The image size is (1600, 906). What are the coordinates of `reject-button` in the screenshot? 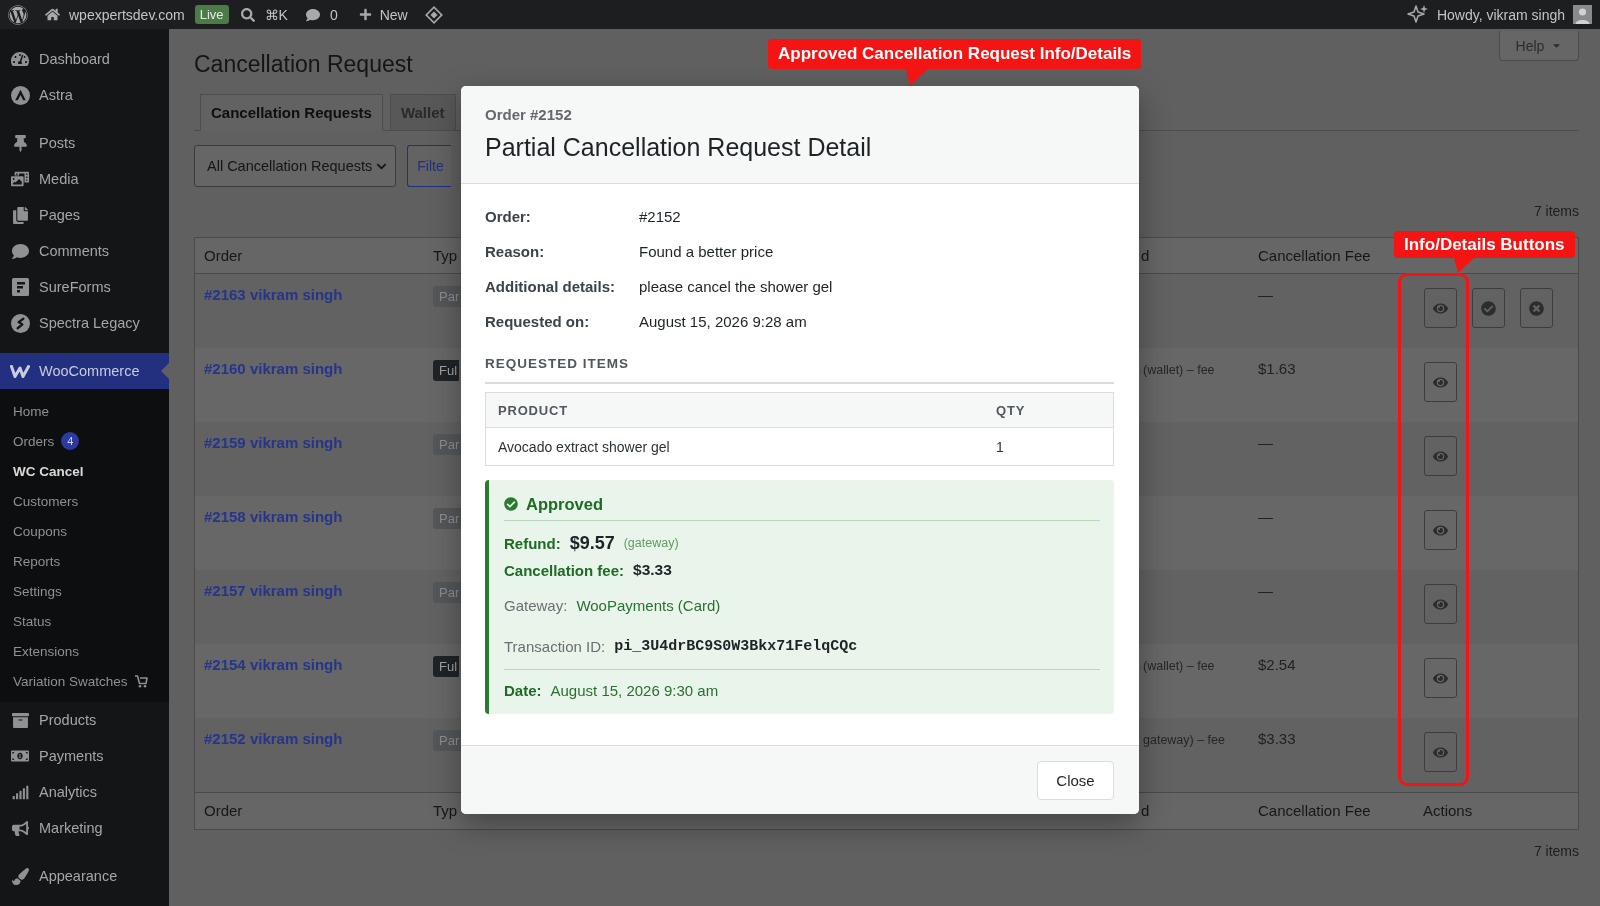 It's located at (1536, 308).